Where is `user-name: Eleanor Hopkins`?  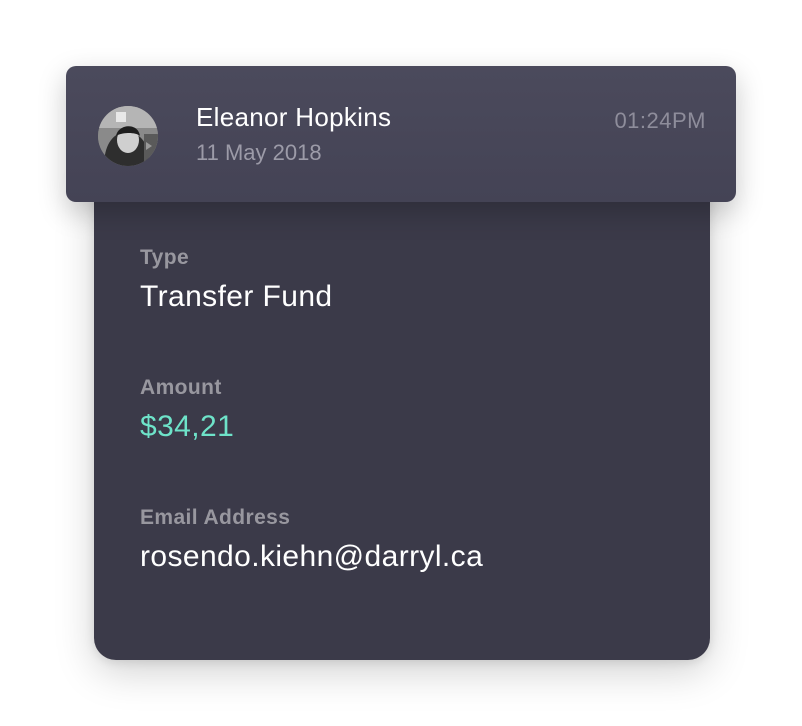 user-name: Eleanor Hopkins is located at coordinates (294, 117).